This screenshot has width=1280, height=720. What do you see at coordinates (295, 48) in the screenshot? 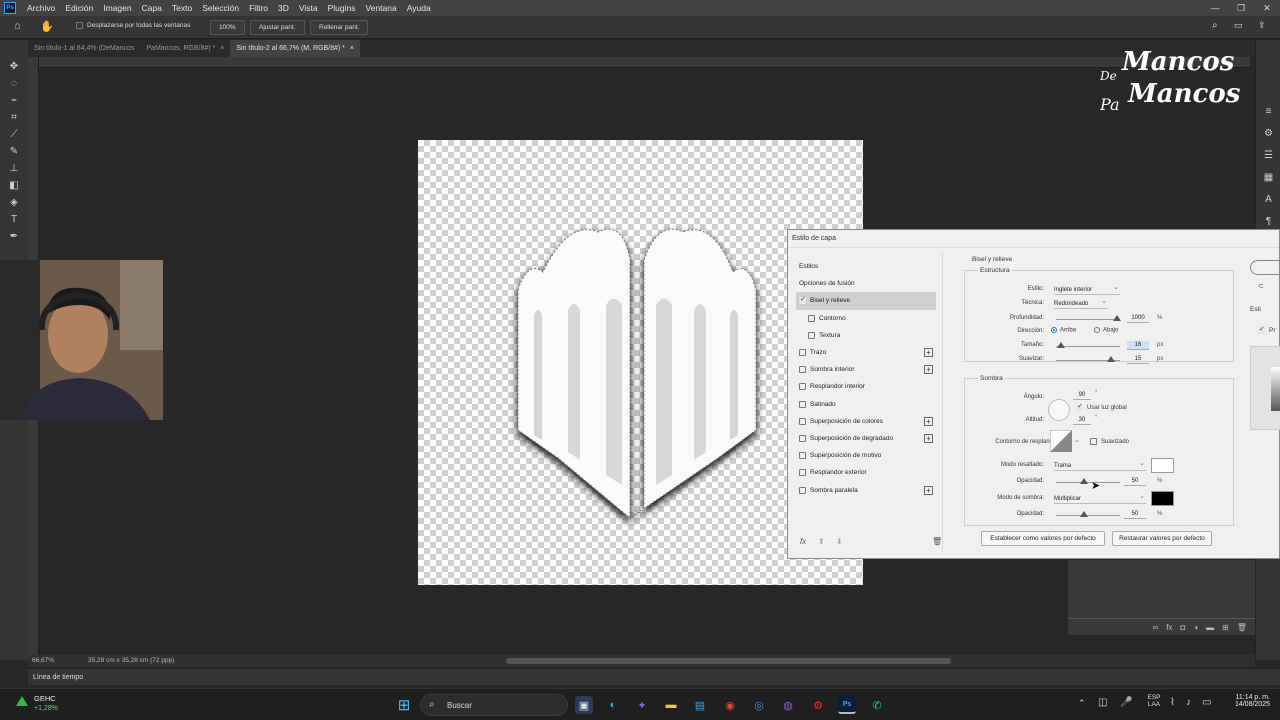
I see `tab-doc-2: Sin título-2 al 66,7% (M, RGB/8#) * ×` at bounding box center [295, 48].